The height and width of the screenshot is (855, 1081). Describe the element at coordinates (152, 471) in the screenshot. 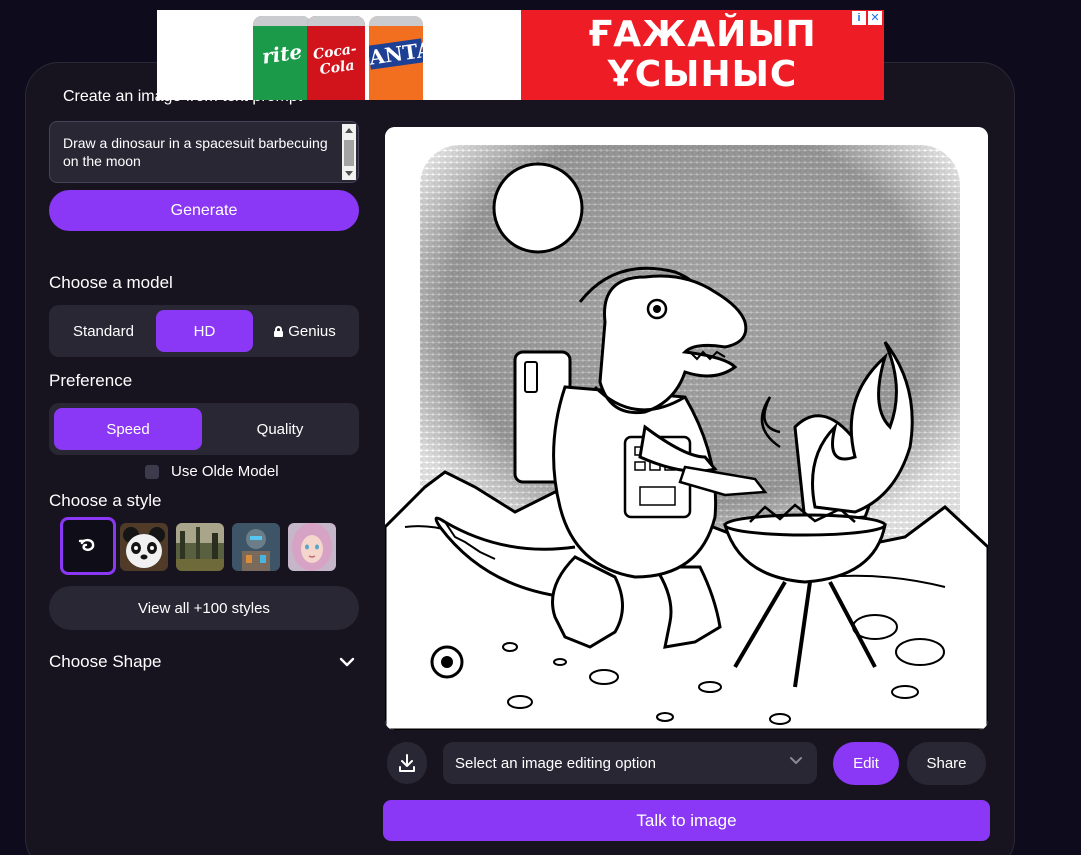

I see `old-model-checkbox` at that location.